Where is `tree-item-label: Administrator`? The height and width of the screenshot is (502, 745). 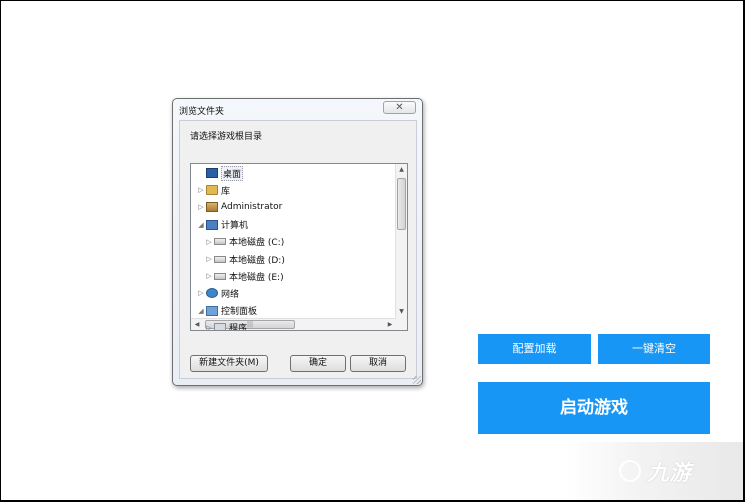
tree-item-label: Administrator is located at coordinates (252, 207).